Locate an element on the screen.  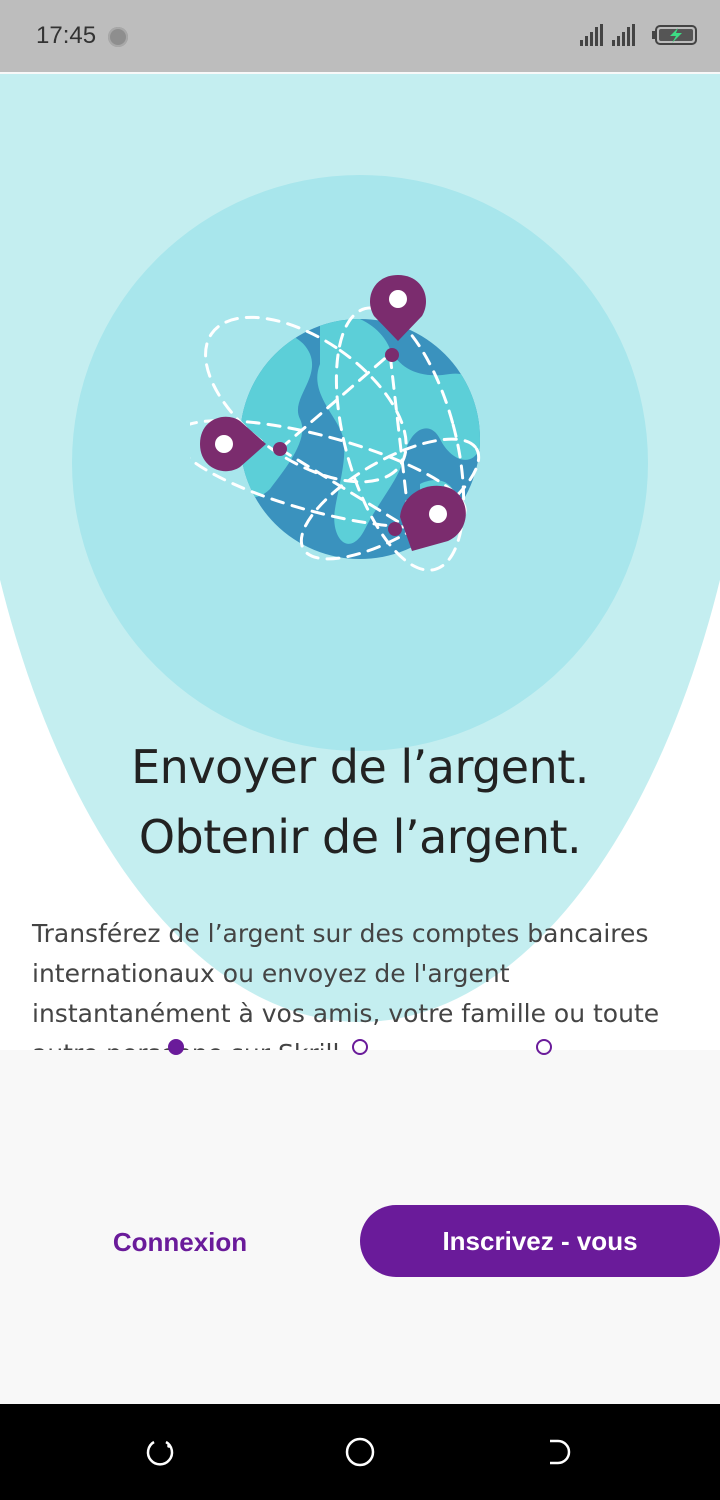
signup-button: Inscrivez - vous is located at coordinates (540, 1241).